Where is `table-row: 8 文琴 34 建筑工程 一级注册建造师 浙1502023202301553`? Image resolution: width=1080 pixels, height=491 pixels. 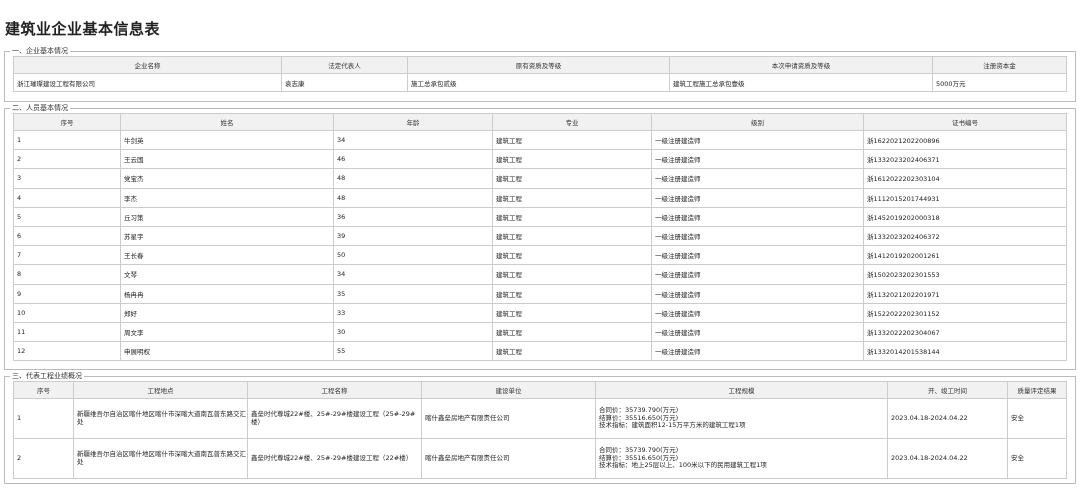 table-row: 8 文琴 34 建筑工程 一级注册建造师 浙1502023202301553 is located at coordinates (540, 274).